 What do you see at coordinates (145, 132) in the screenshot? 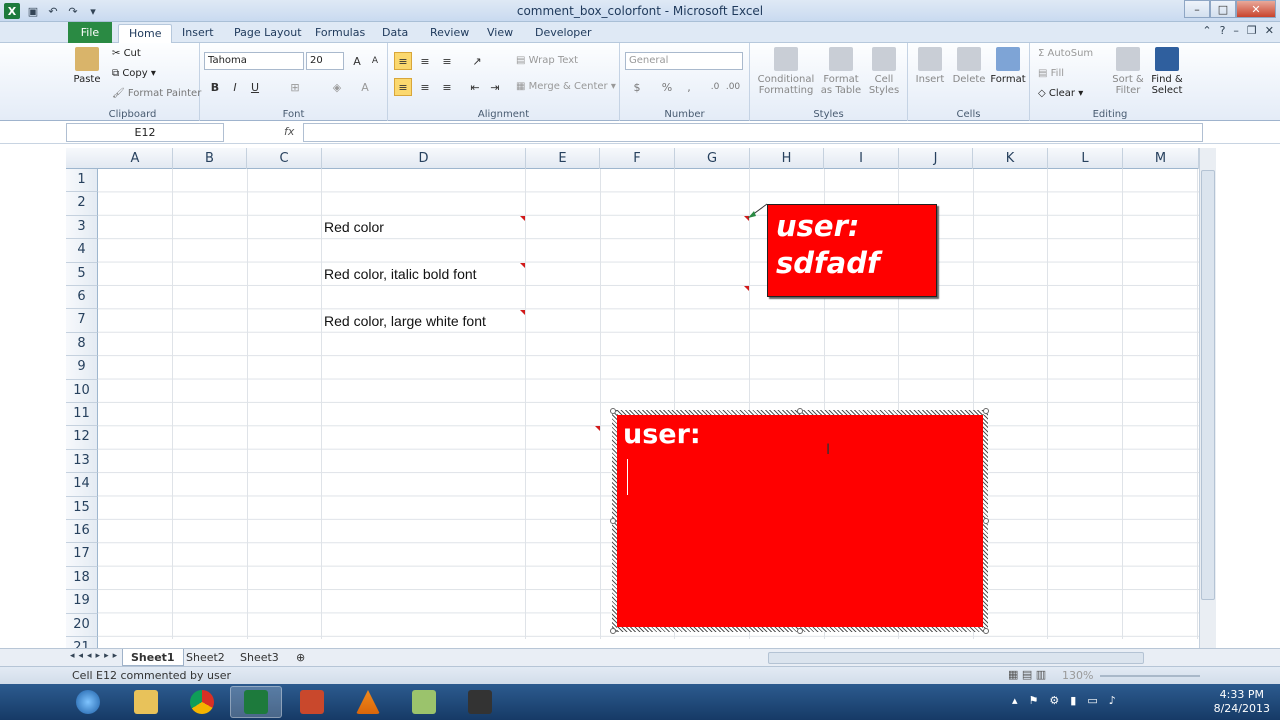
I see `name-box: E12` at bounding box center [145, 132].